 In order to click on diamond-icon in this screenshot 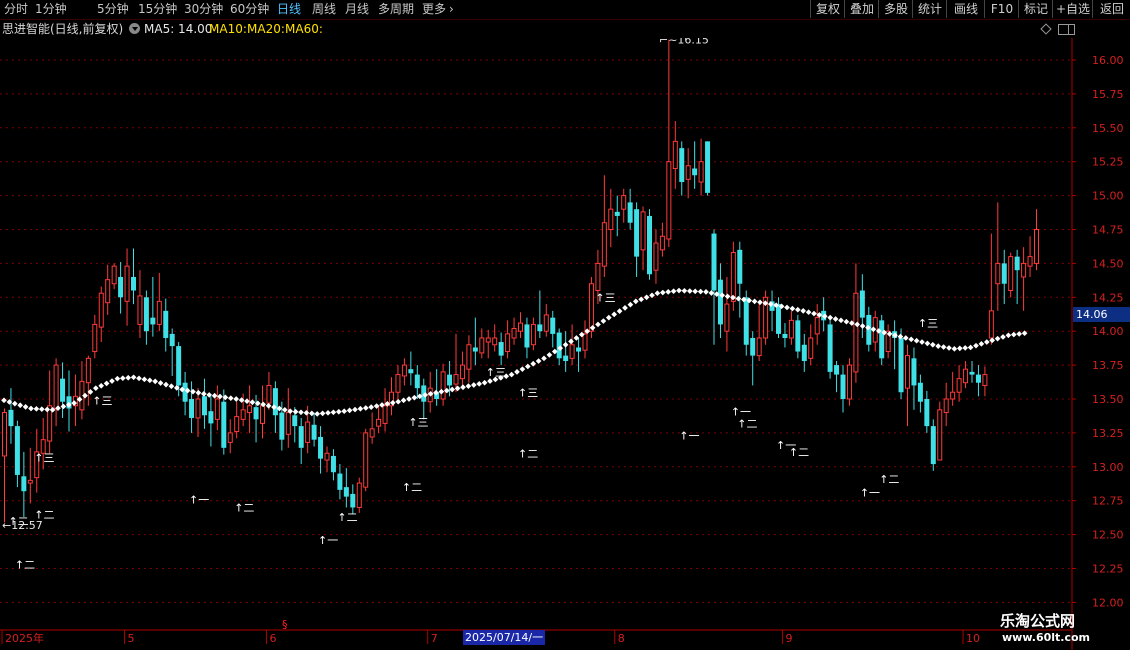, I will do `click(1046, 29)`.